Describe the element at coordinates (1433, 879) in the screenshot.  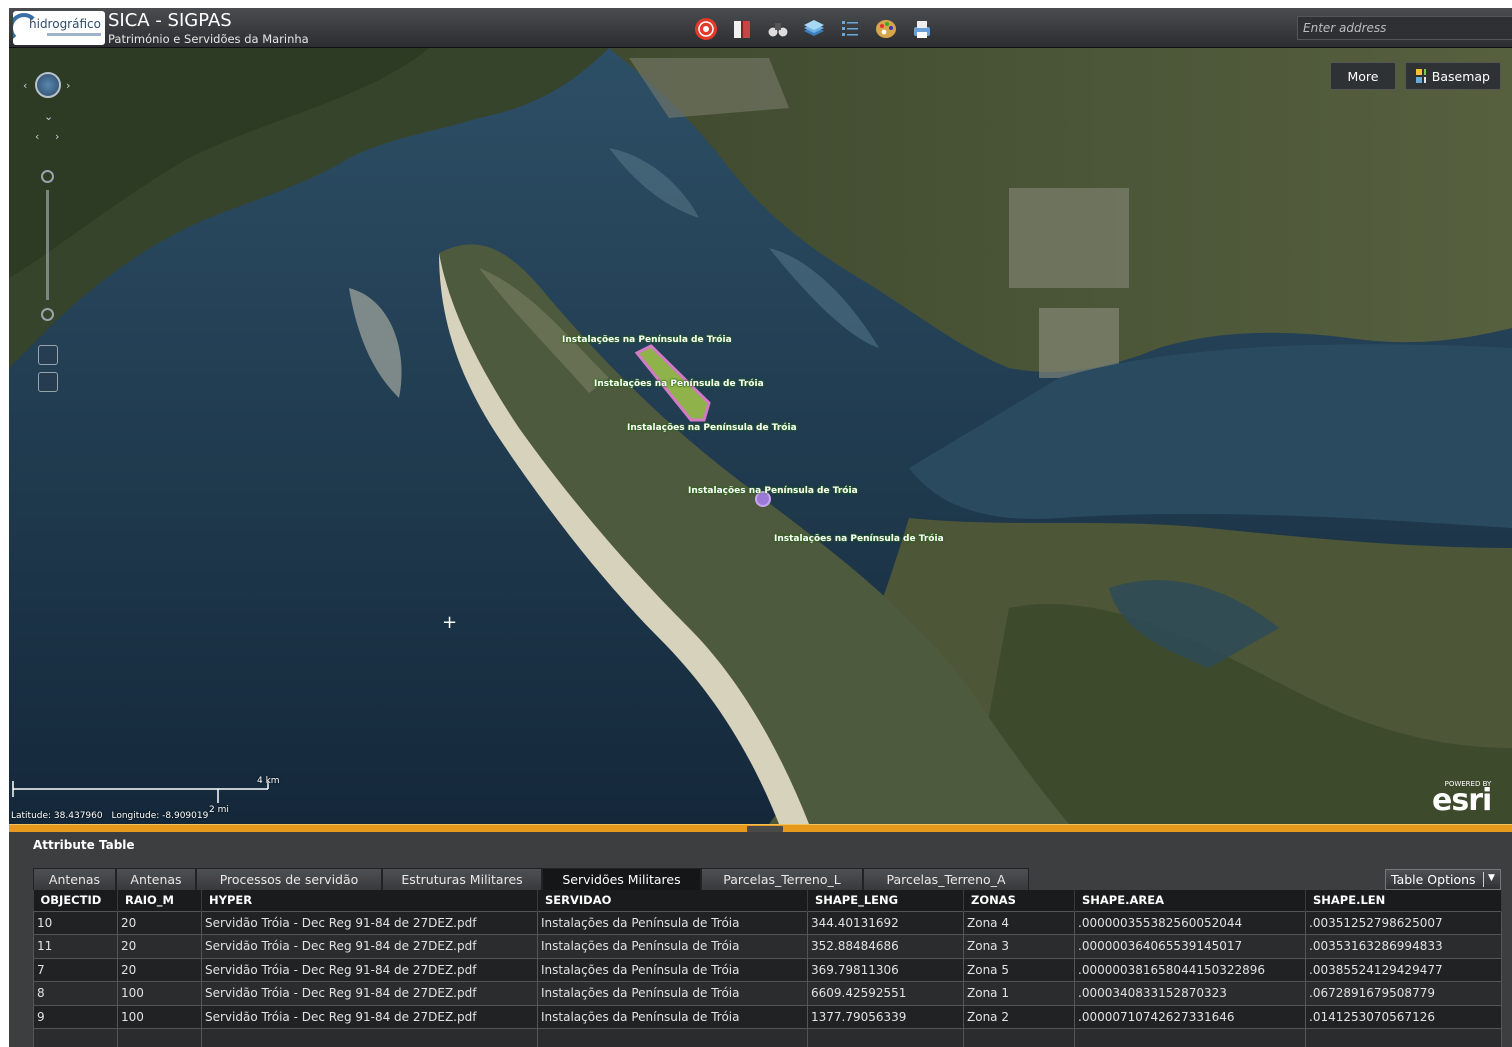
I see `table-options-label: Table Options` at that location.